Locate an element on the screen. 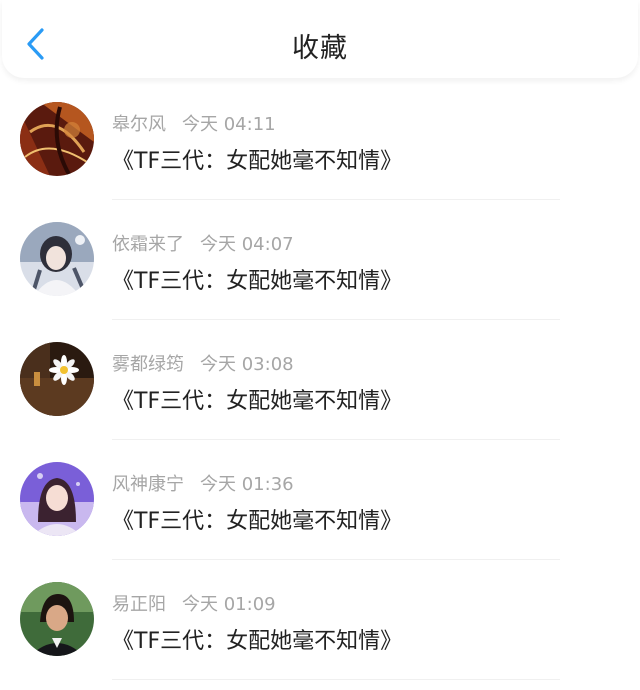 This screenshot has width=640, height=690. item-meta: 易正阳 今天 01:09 is located at coordinates (194, 603).